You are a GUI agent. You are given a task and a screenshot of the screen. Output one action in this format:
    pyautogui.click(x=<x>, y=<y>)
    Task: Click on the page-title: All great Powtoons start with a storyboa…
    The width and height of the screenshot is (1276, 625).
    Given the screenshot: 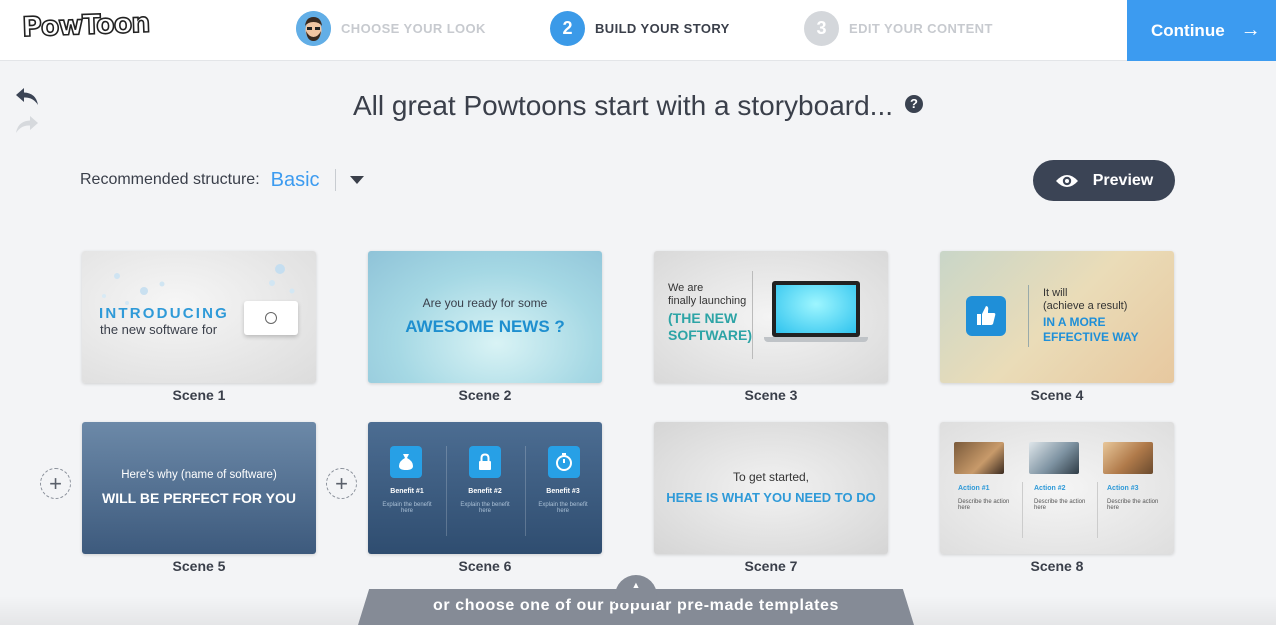 What is the action you would take?
    pyautogui.click(x=638, y=106)
    